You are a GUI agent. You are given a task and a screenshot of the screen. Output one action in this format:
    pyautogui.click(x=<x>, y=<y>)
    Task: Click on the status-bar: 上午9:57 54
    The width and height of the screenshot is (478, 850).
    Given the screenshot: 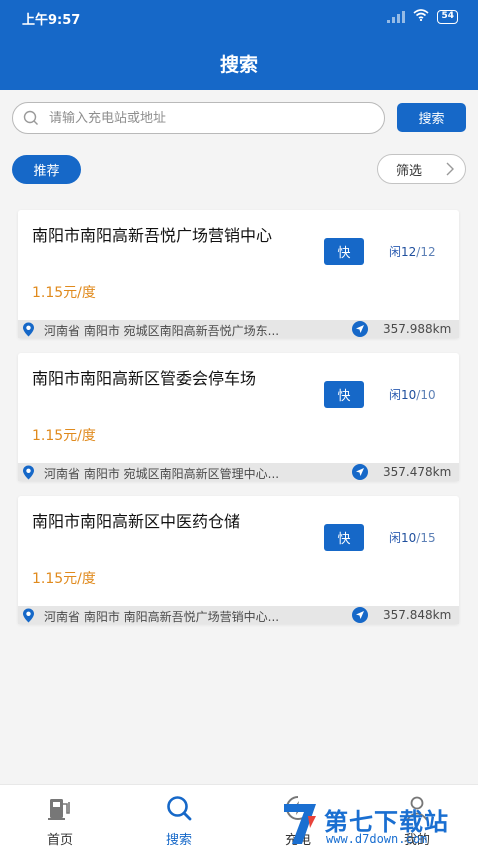 What is the action you would take?
    pyautogui.click(x=239, y=17)
    